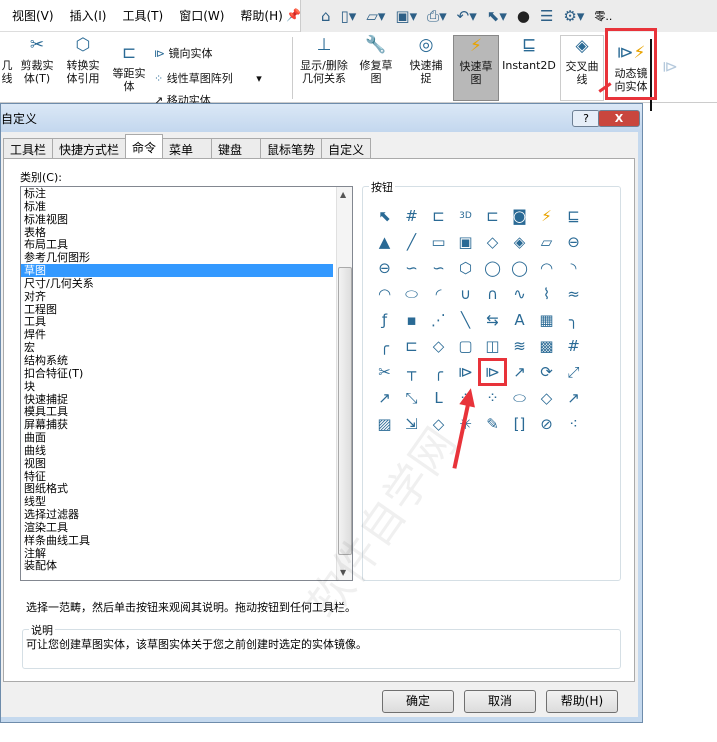  Describe the element at coordinates (465, 294) in the screenshot. I see `parabola-icon: ∪` at that location.